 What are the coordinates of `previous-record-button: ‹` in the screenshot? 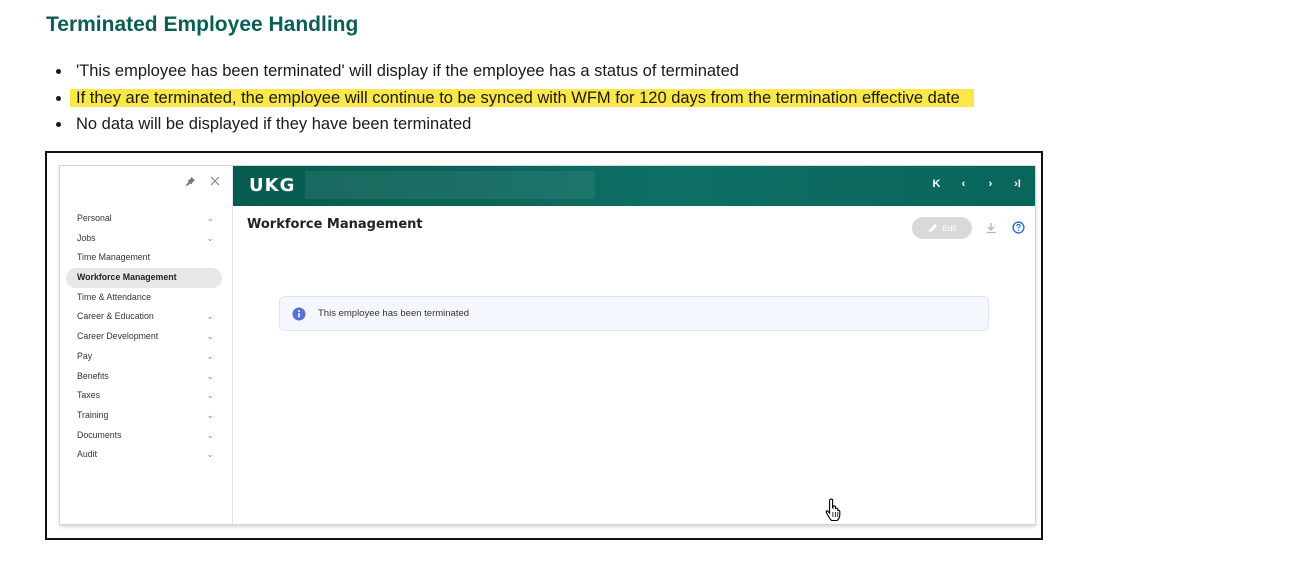 It's located at (963, 184).